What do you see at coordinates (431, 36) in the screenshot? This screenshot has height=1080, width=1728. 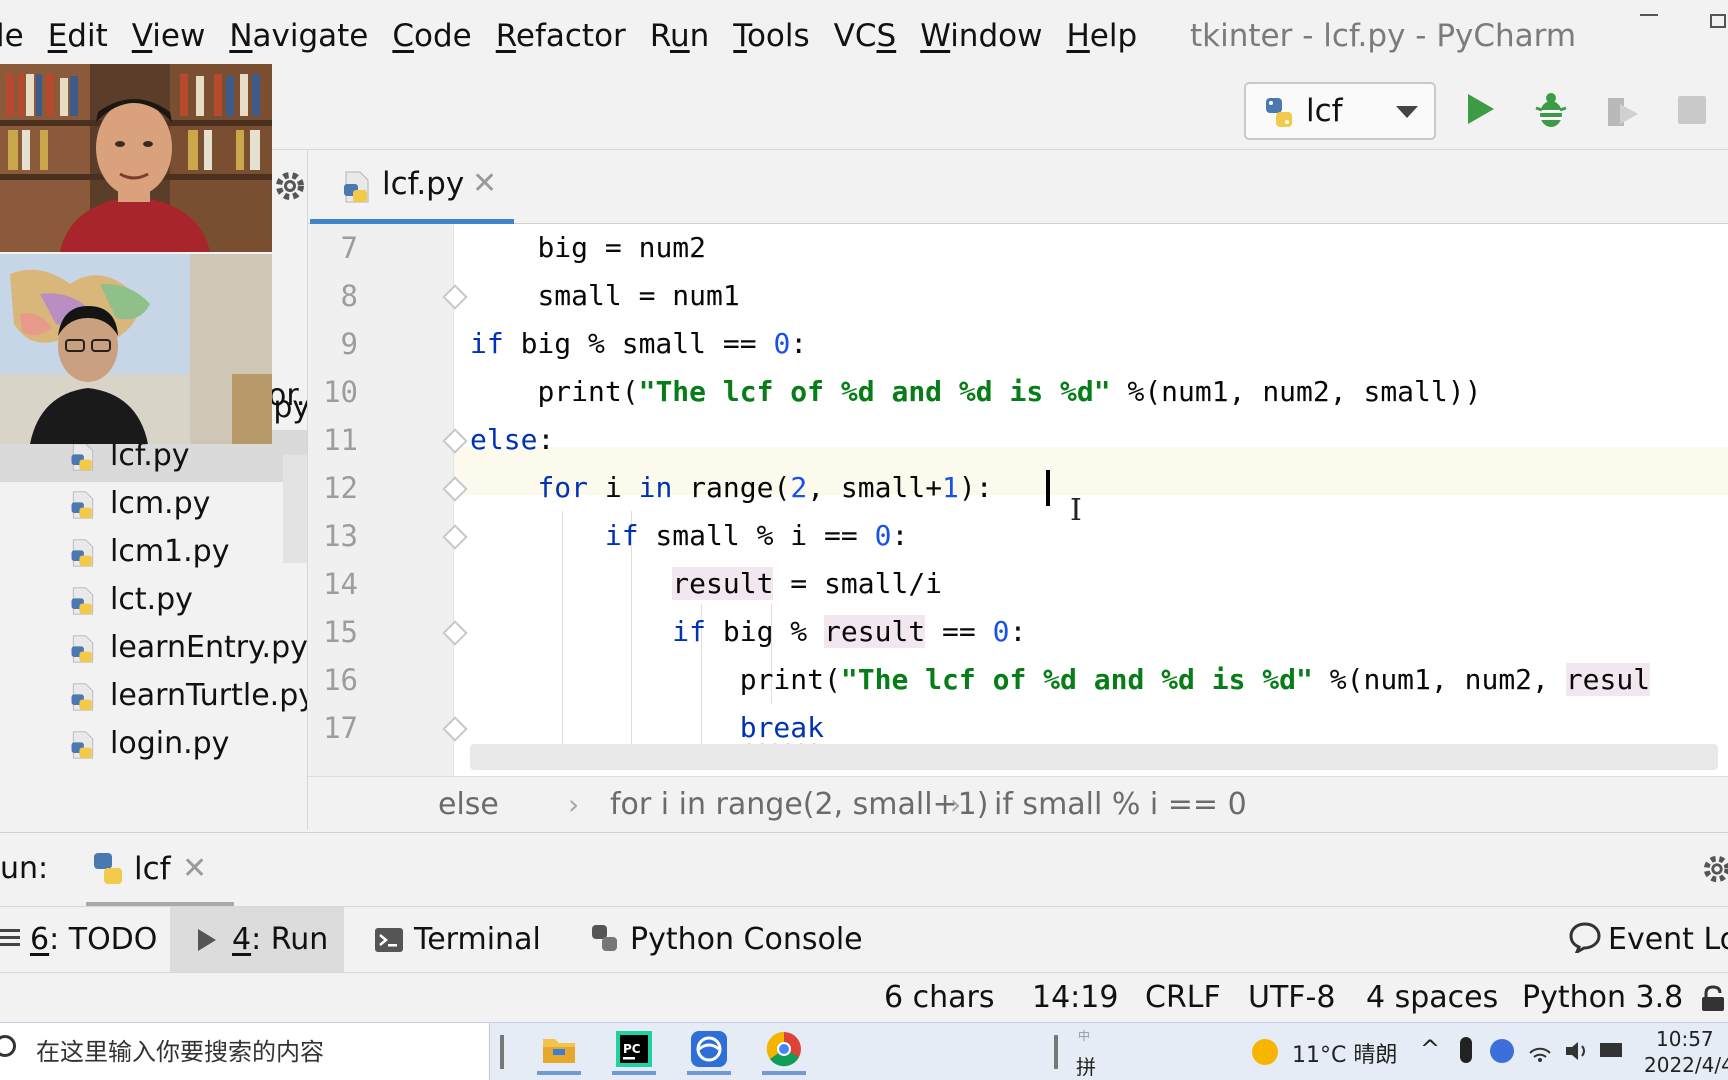 I see `menu-item: Code` at bounding box center [431, 36].